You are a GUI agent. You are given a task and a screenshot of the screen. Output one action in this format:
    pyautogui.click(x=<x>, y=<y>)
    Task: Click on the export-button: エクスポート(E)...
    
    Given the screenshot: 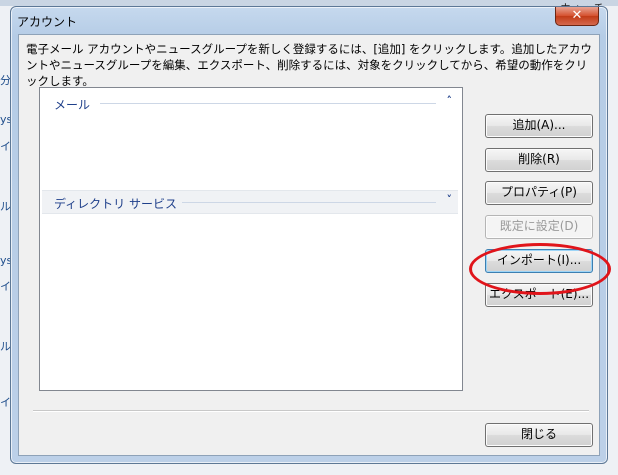 What is the action you would take?
    pyautogui.click(x=539, y=295)
    